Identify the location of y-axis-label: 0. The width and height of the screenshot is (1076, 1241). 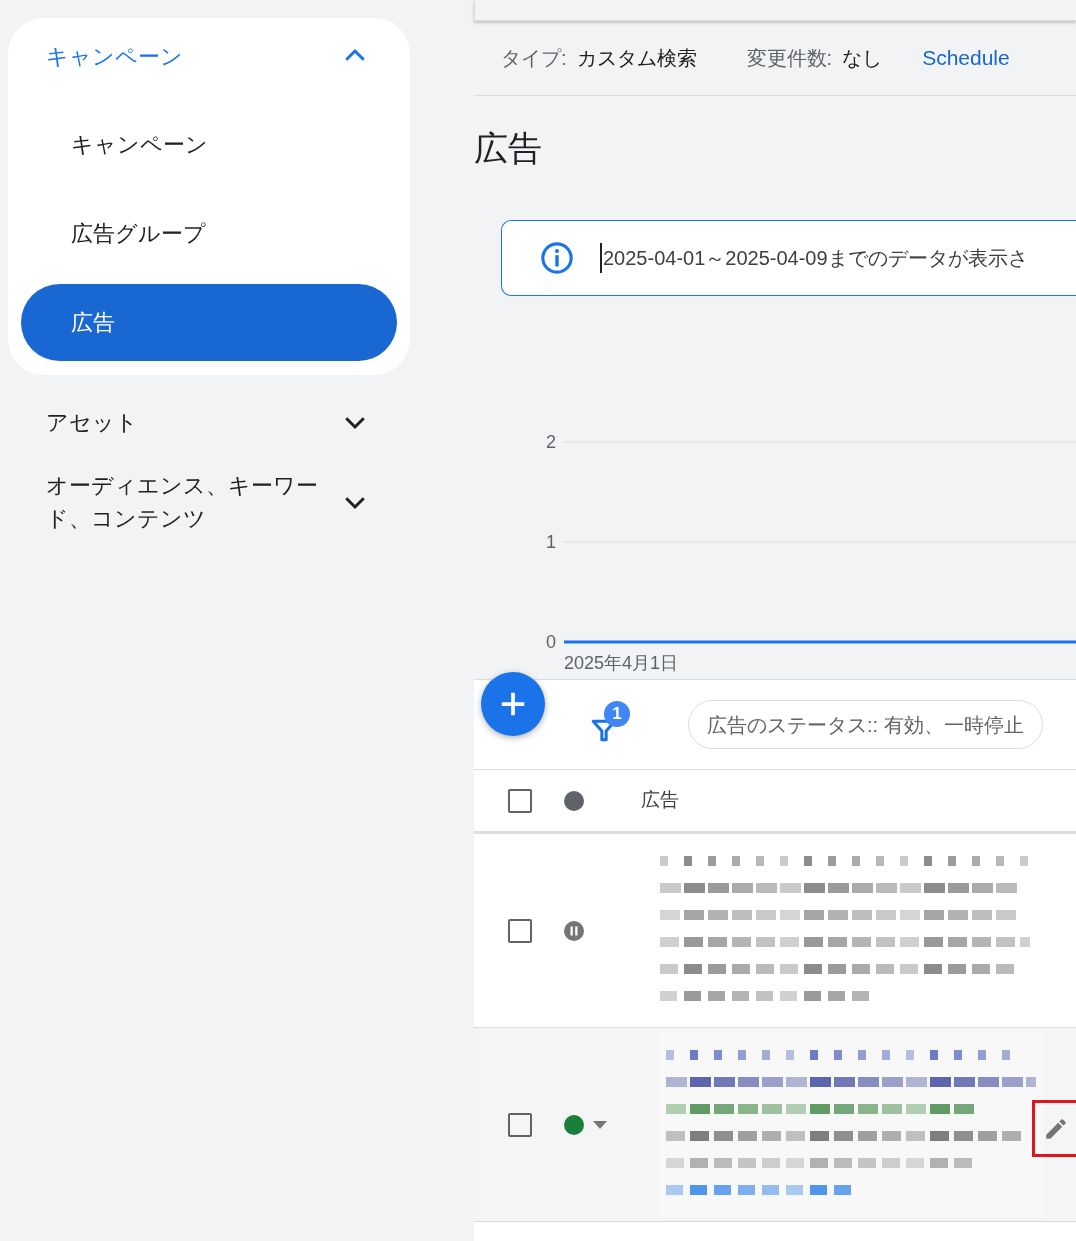
(551, 642).